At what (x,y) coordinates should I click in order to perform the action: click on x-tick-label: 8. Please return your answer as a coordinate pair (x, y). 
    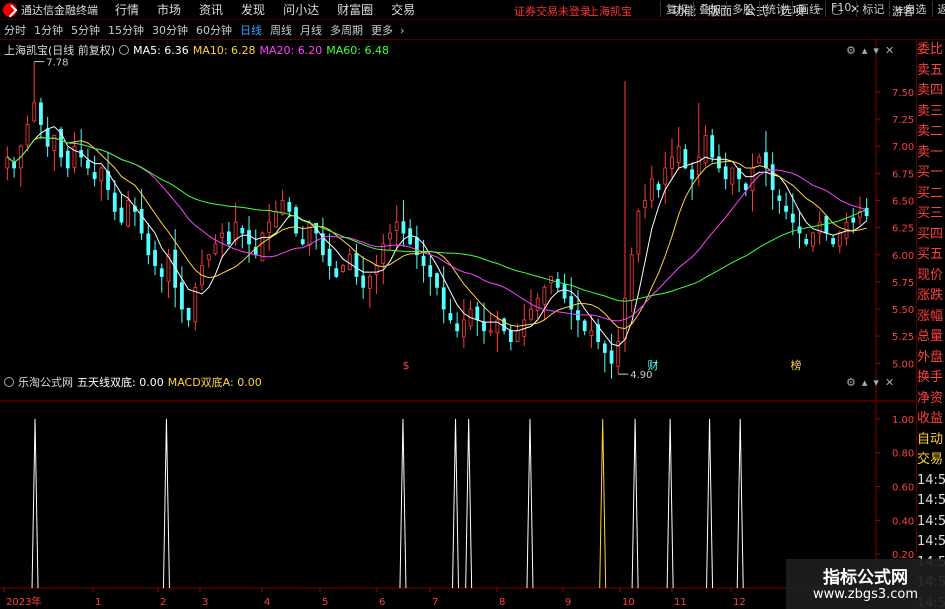
    Looking at the image, I should click on (502, 602).